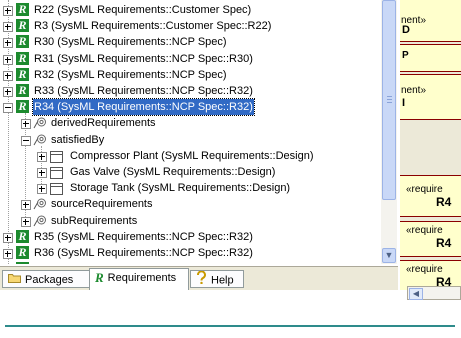 The height and width of the screenshot is (338, 461). What do you see at coordinates (143, 10) in the screenshot?
I see `tree-item-label: R22 (SysML Requirements::Customer Spec)` at bounding box center [143, 10].